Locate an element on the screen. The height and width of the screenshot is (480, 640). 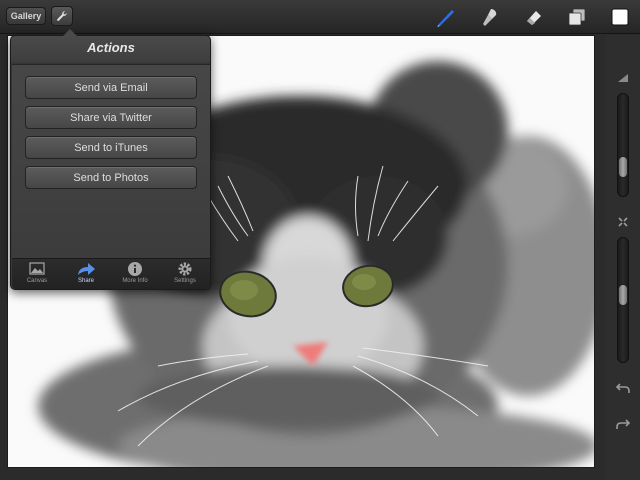
smudge-icon is located at coordinates (490, 17).